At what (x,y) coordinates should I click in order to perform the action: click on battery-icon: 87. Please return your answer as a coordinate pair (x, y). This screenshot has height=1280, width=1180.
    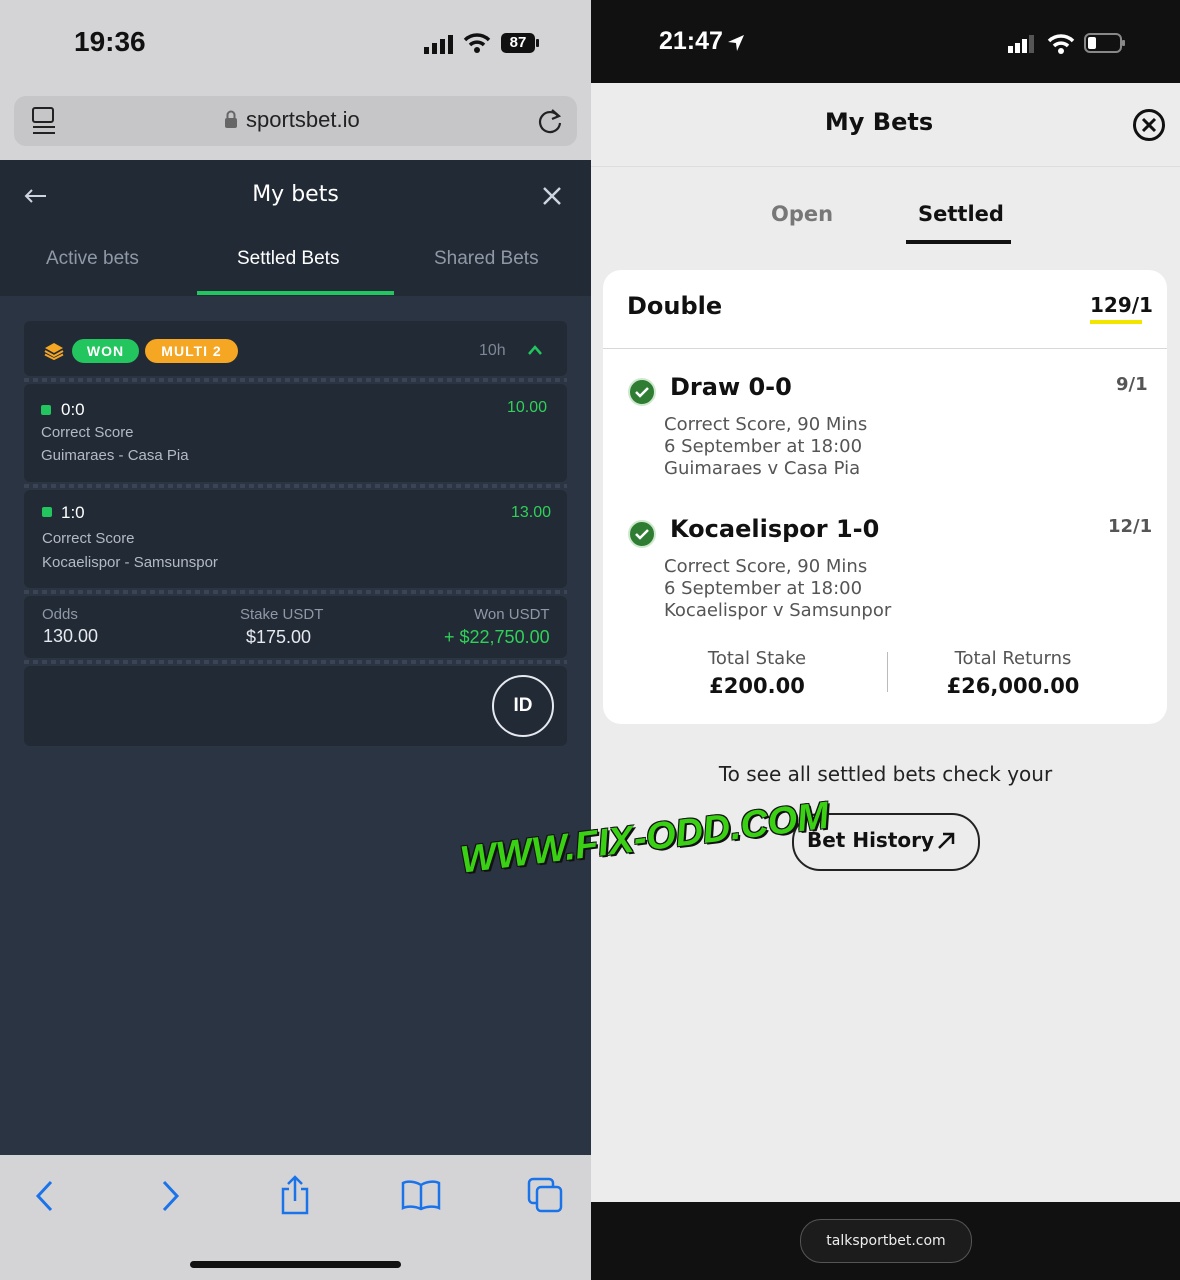
    Looking at the image, I should click on (518, 43).